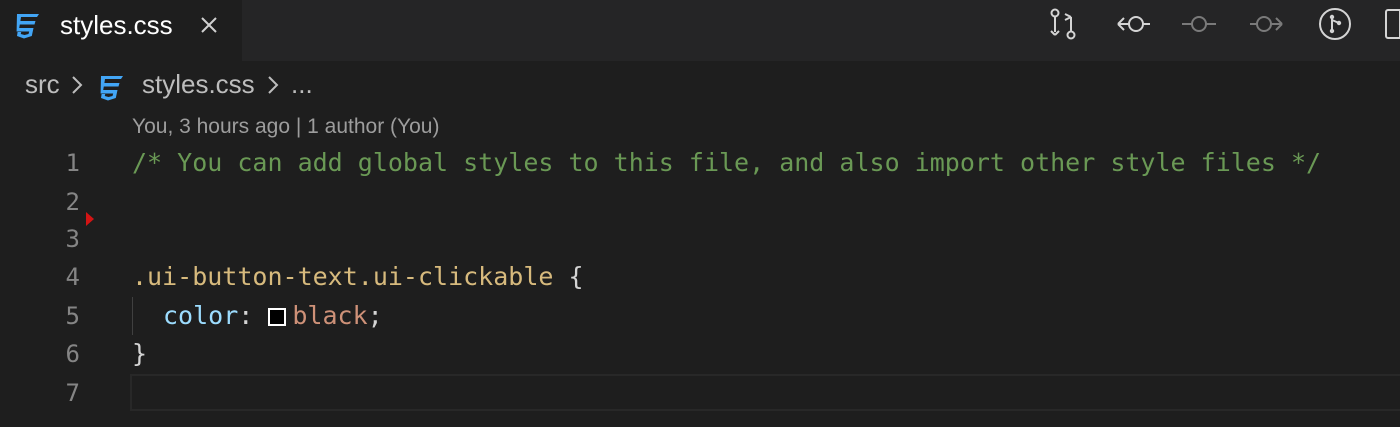  I want to click on tab-styles-css: styles.css, so click(121, 30).